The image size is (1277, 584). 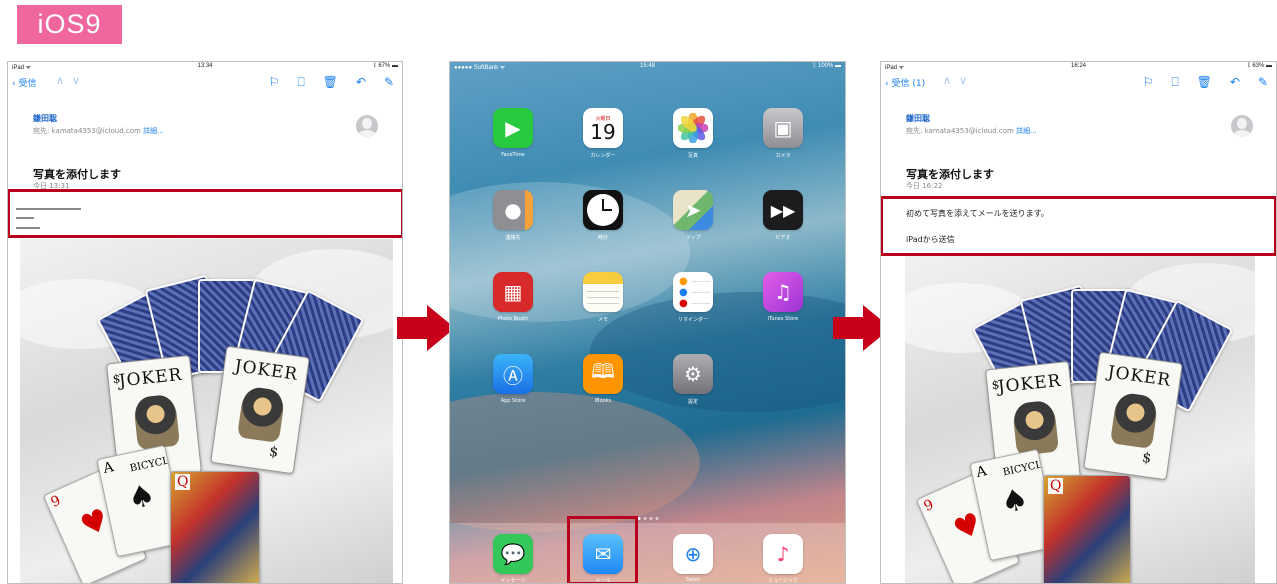 I want to click on app-label: メッセージ, so click(x=513, y=581).